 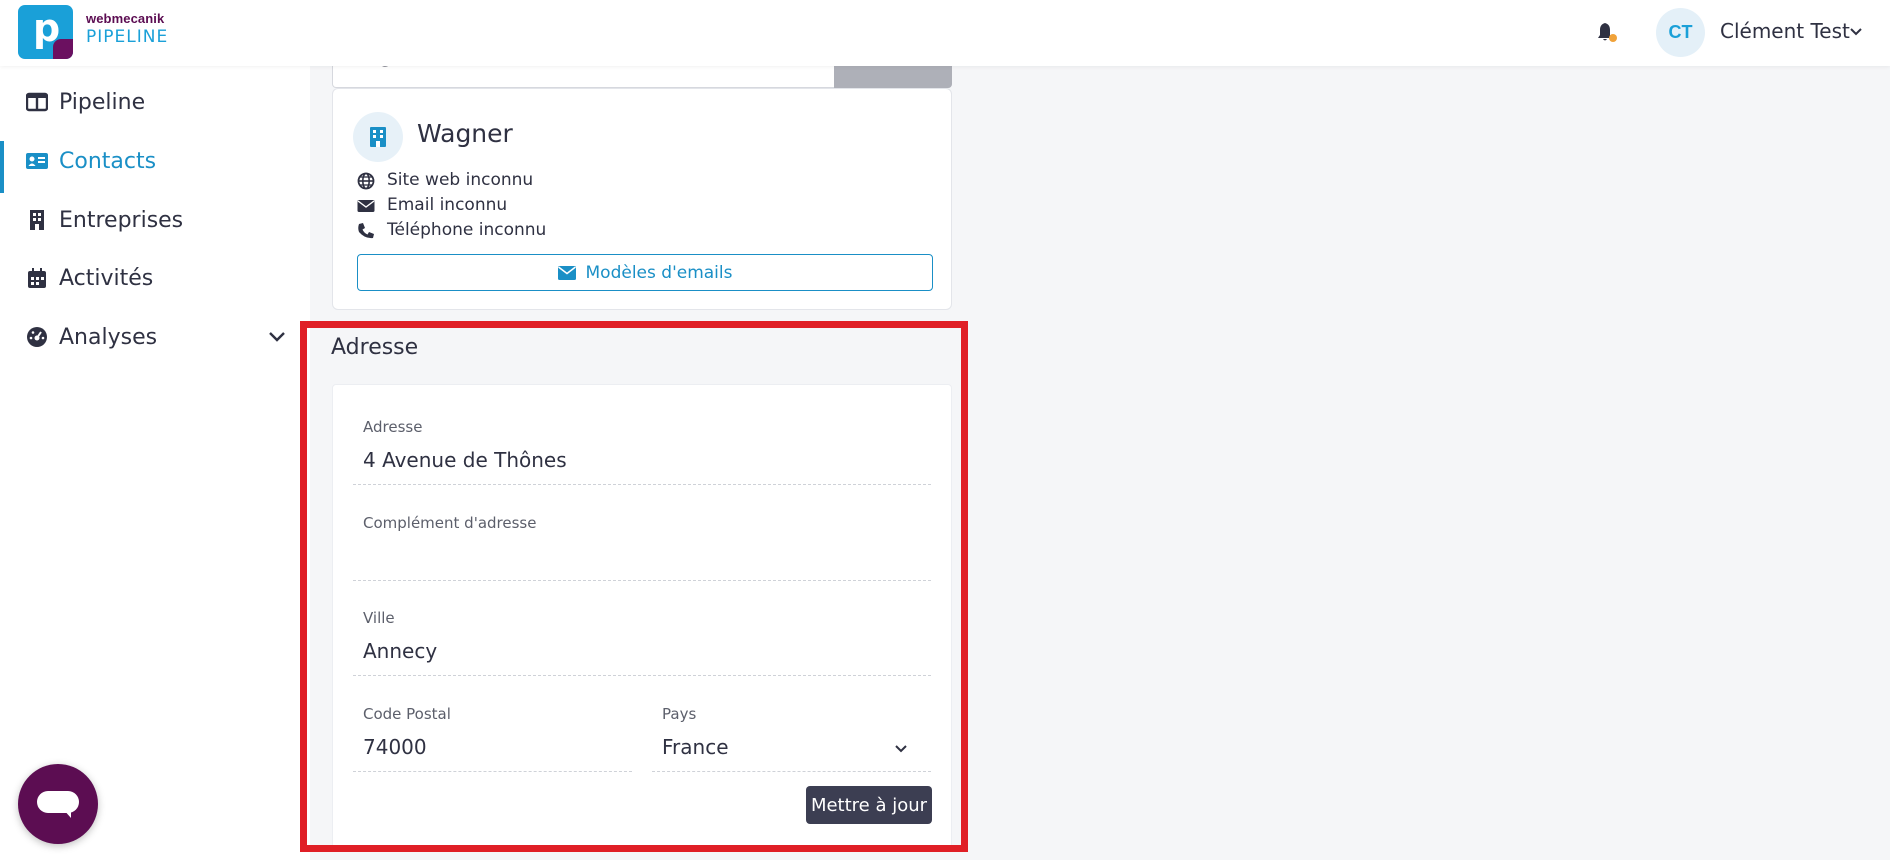 What do you see at coordinates (127, 37) in the screenshot?
I see `brand-product: PIPELINE` at bounding box center [127, 37].